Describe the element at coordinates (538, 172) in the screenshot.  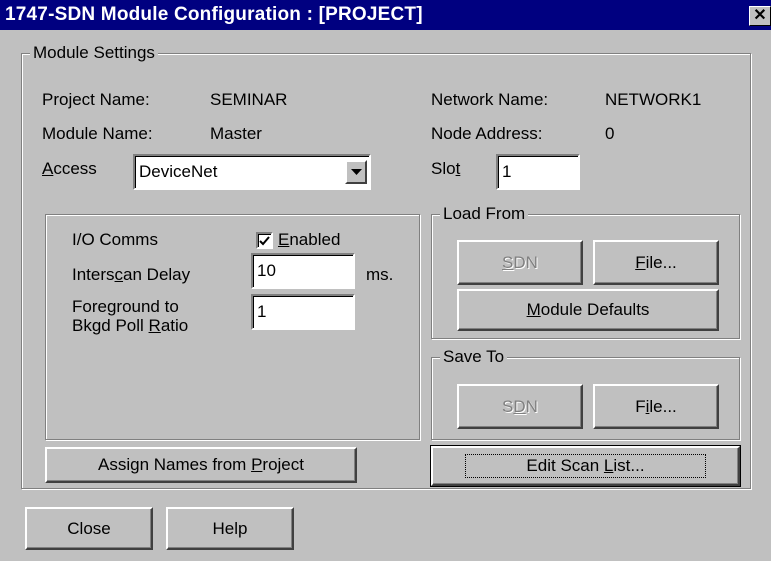
I see `slot-input: 1` at that location.